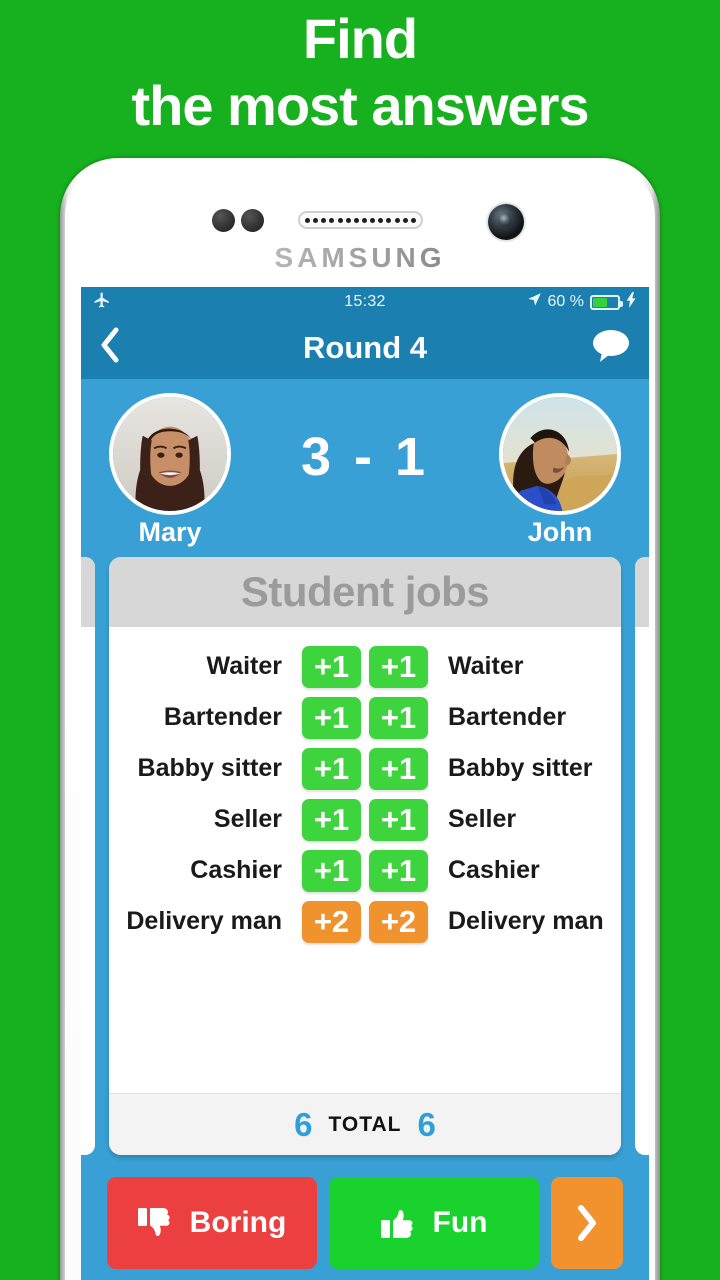  Describe the element at coordinates (534, 302) in the screenshot. I see `location-arrow-icon` at that location.